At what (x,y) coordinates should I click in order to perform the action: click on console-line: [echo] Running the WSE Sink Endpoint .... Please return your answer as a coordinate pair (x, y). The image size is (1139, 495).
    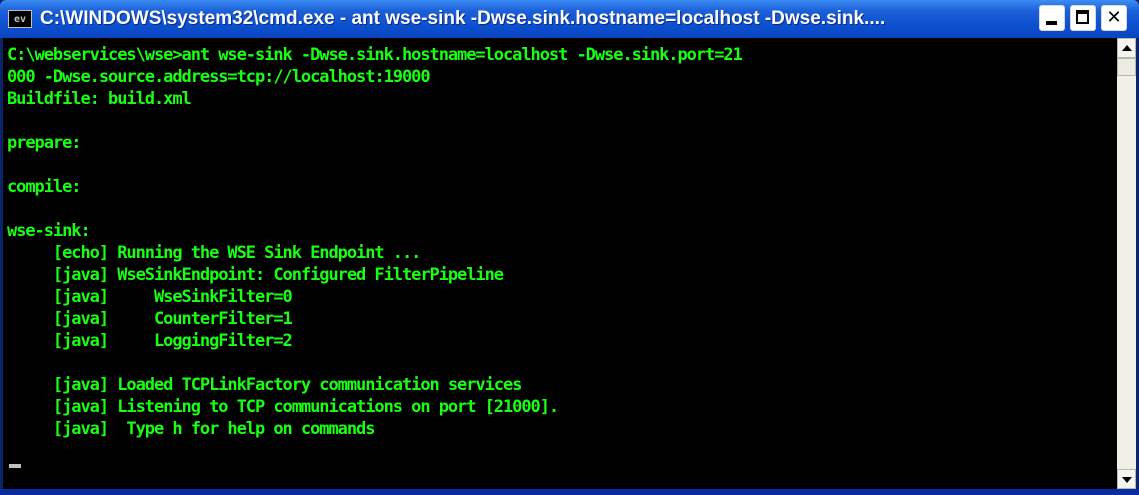
    Looking at the image, I should click on (214, 253).